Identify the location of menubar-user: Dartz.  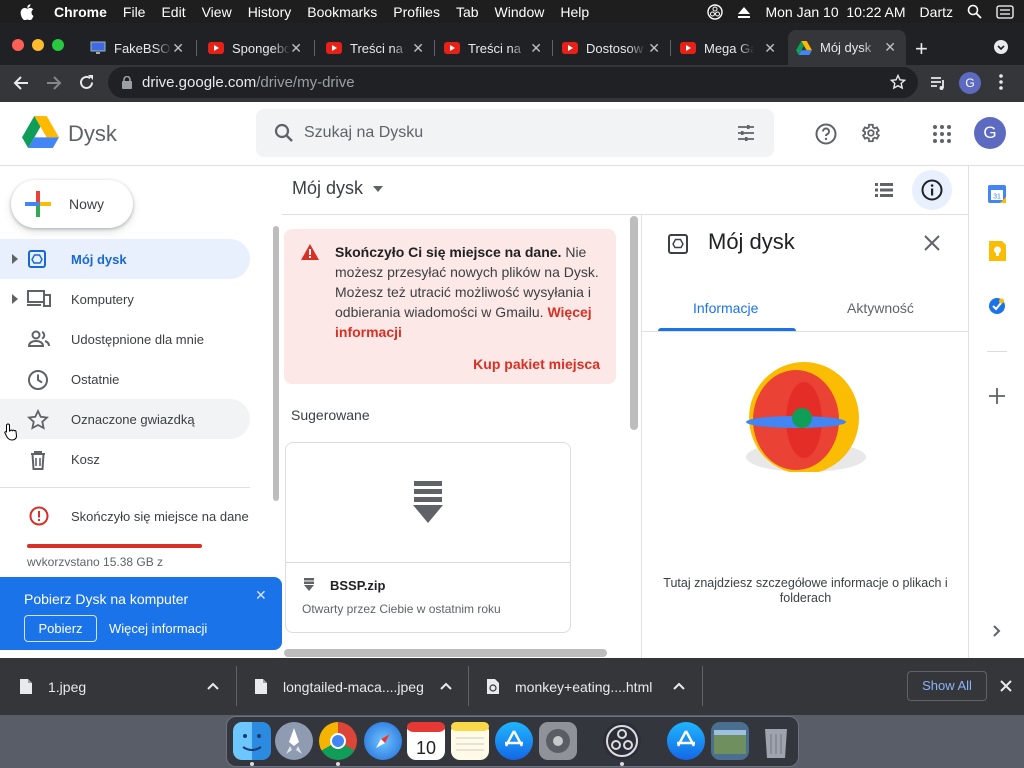
(936, 12).